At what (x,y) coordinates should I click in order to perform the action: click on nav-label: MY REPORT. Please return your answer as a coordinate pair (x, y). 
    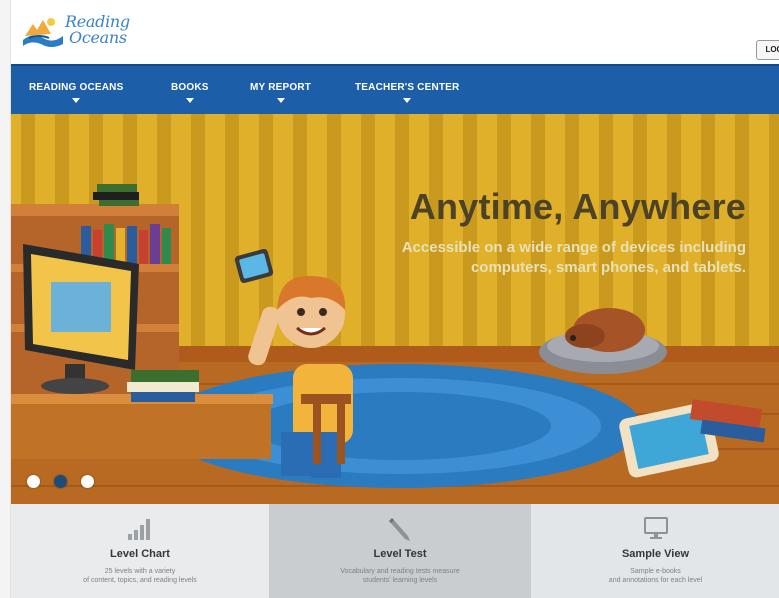
    Looking at the image, I should click on (281, 87).